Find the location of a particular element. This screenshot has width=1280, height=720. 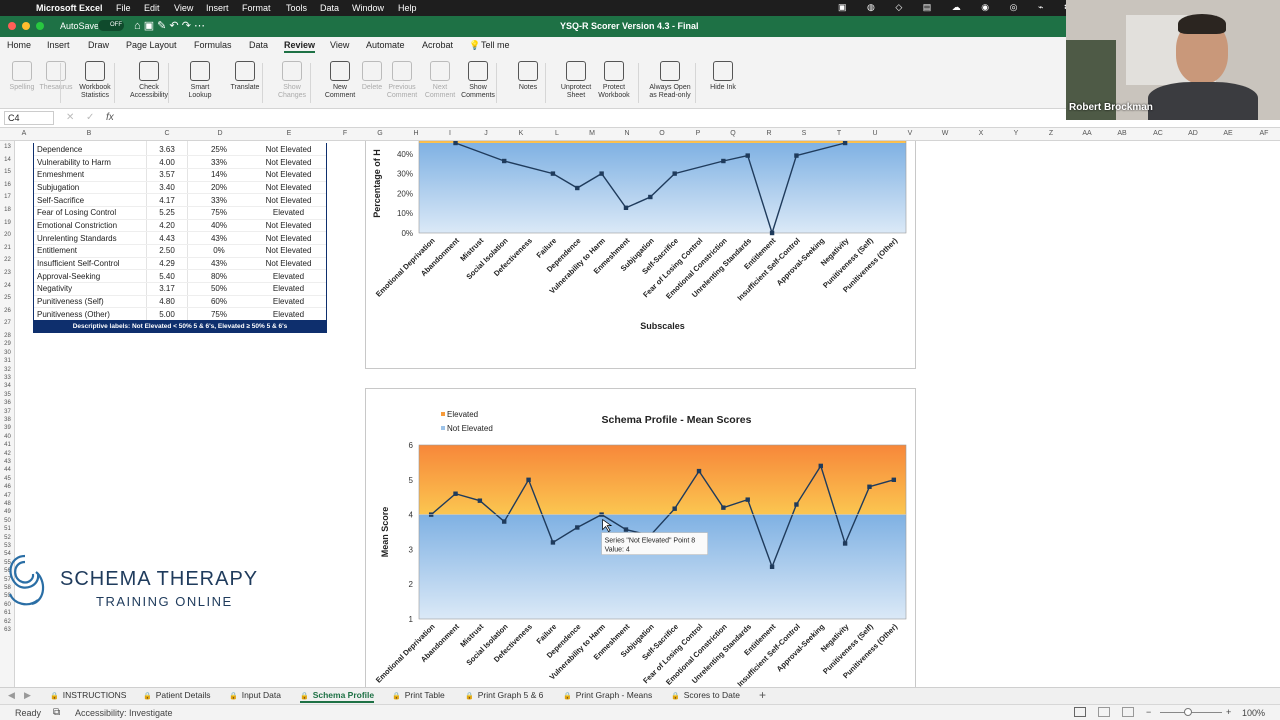

column-header-ad: AD is located at coordinates (1193, 133).